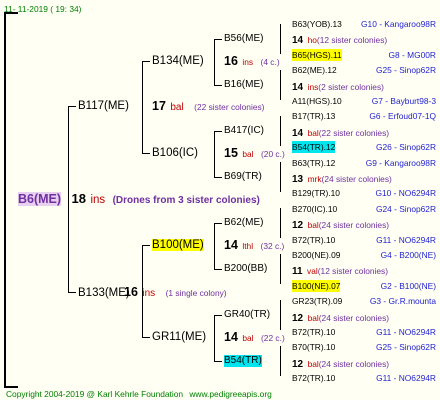 The height and width of the screenshot is (400, 440). Describe the element at coordinates (273, 154) in the screenshot. I see `gen2-note: (20 c.)` at that location.